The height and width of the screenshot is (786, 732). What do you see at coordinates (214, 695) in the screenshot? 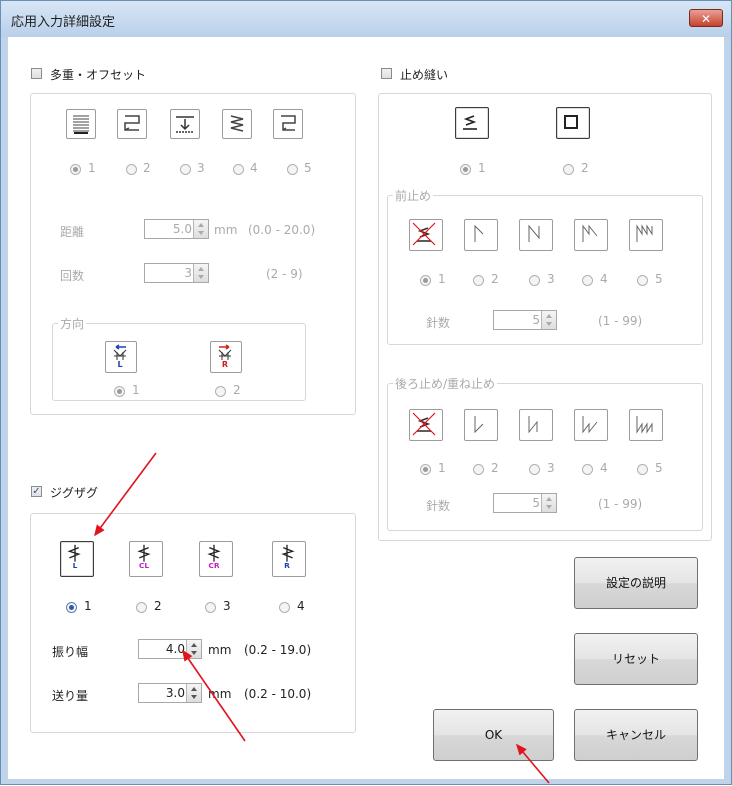
I see `arrow-to-swing-width` at bounding box center [214, 695].